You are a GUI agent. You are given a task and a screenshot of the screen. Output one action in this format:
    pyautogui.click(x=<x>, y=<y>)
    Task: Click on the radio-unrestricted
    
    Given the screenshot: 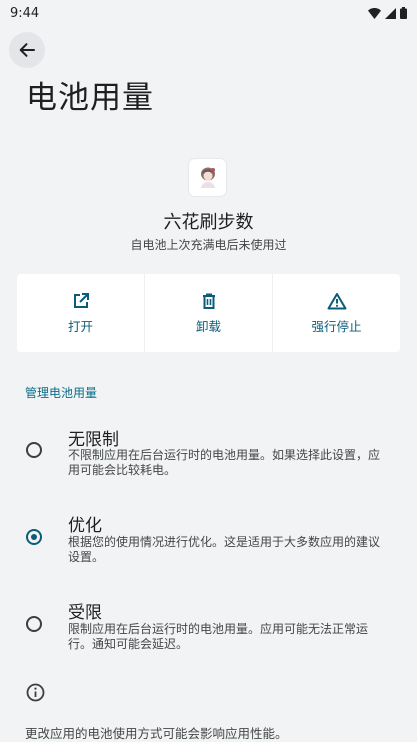 What is the action you would take?
    pyautogui.click(x=34, y=450)
    